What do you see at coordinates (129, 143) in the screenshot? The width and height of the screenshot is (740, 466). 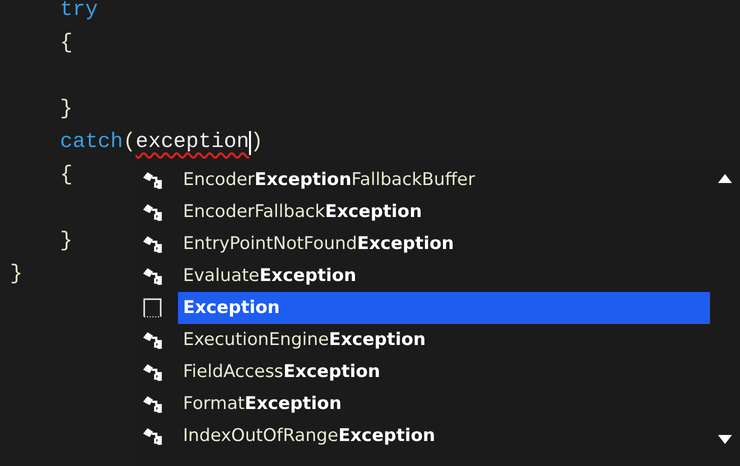 I see `code-brace: (` at bounding box center [129, 143].